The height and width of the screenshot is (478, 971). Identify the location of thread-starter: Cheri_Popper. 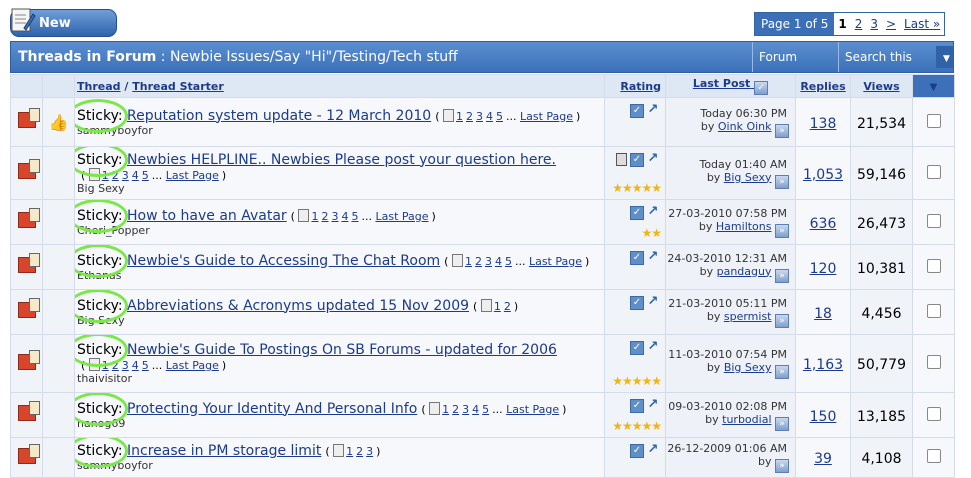
(340, 230).